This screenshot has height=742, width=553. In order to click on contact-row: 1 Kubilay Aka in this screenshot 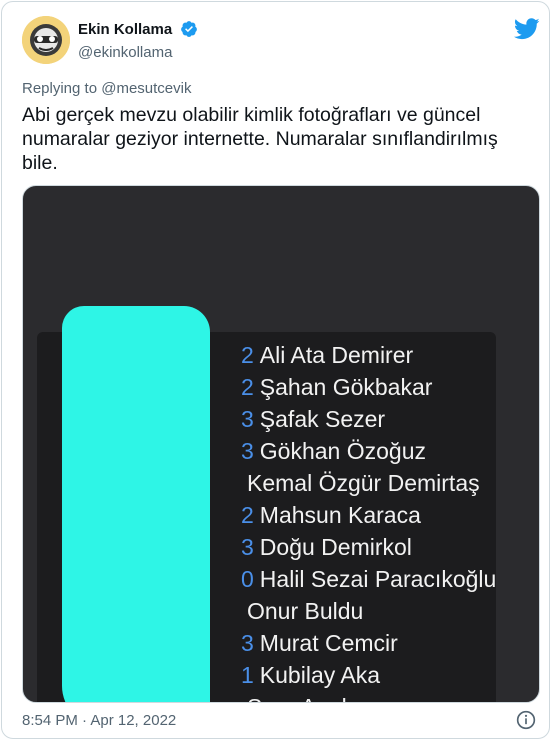, I will do `click(310, 675)`.